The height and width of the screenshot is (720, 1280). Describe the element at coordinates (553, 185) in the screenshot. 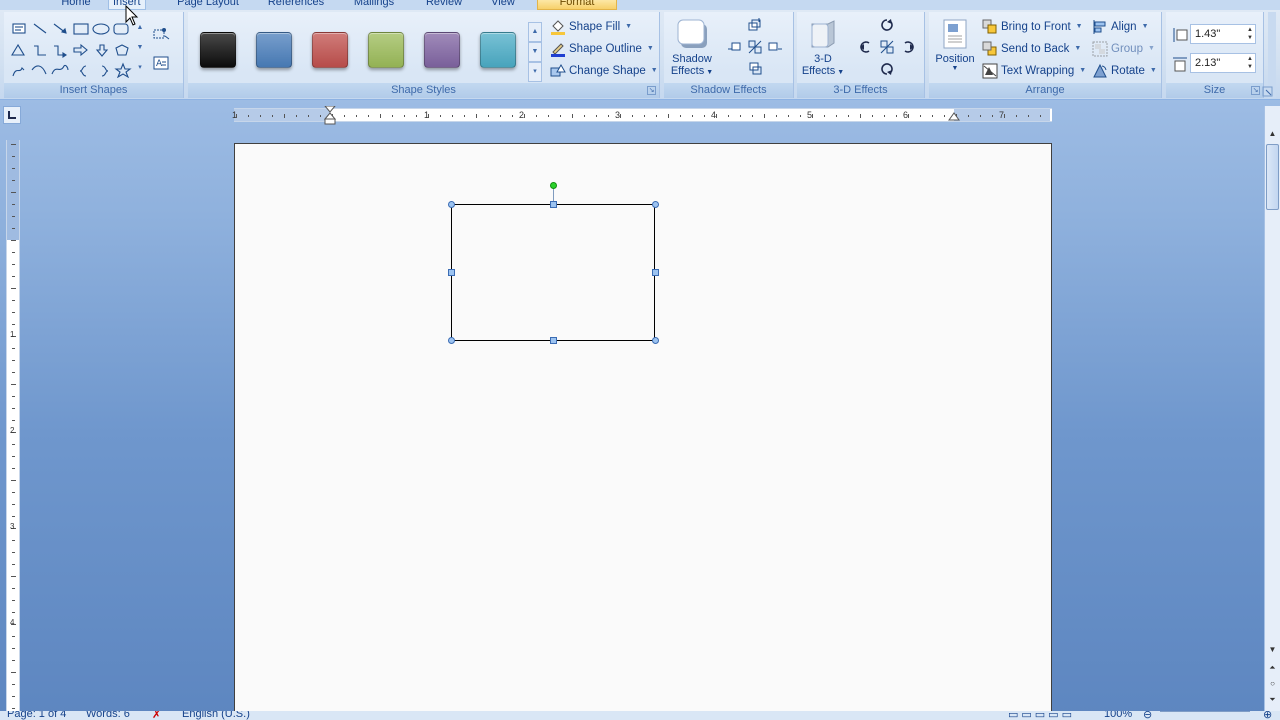

I see `rotation-handle` at that location.